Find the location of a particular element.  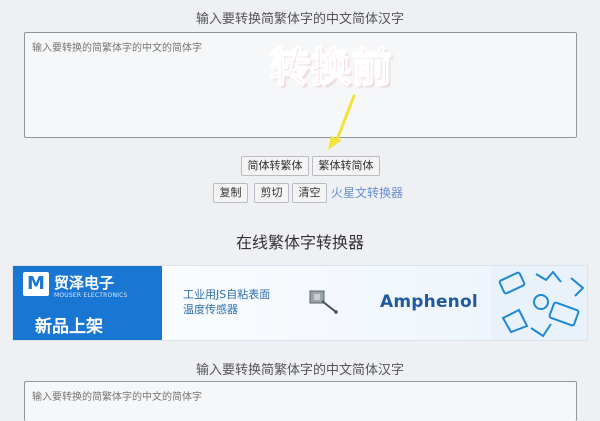

cut-button: 剪切 is located at coordinates (271, 193).